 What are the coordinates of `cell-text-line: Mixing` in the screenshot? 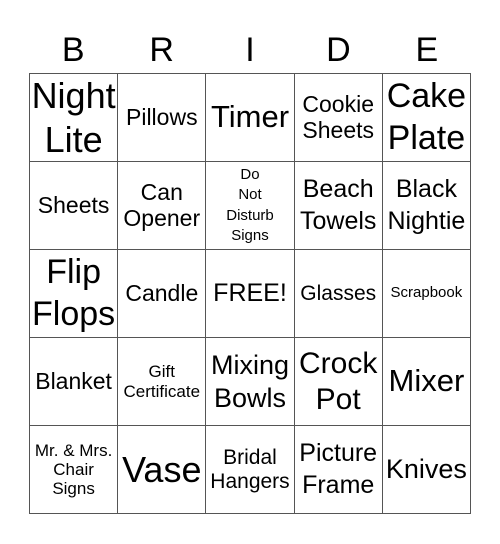 It's located at (249, 365).